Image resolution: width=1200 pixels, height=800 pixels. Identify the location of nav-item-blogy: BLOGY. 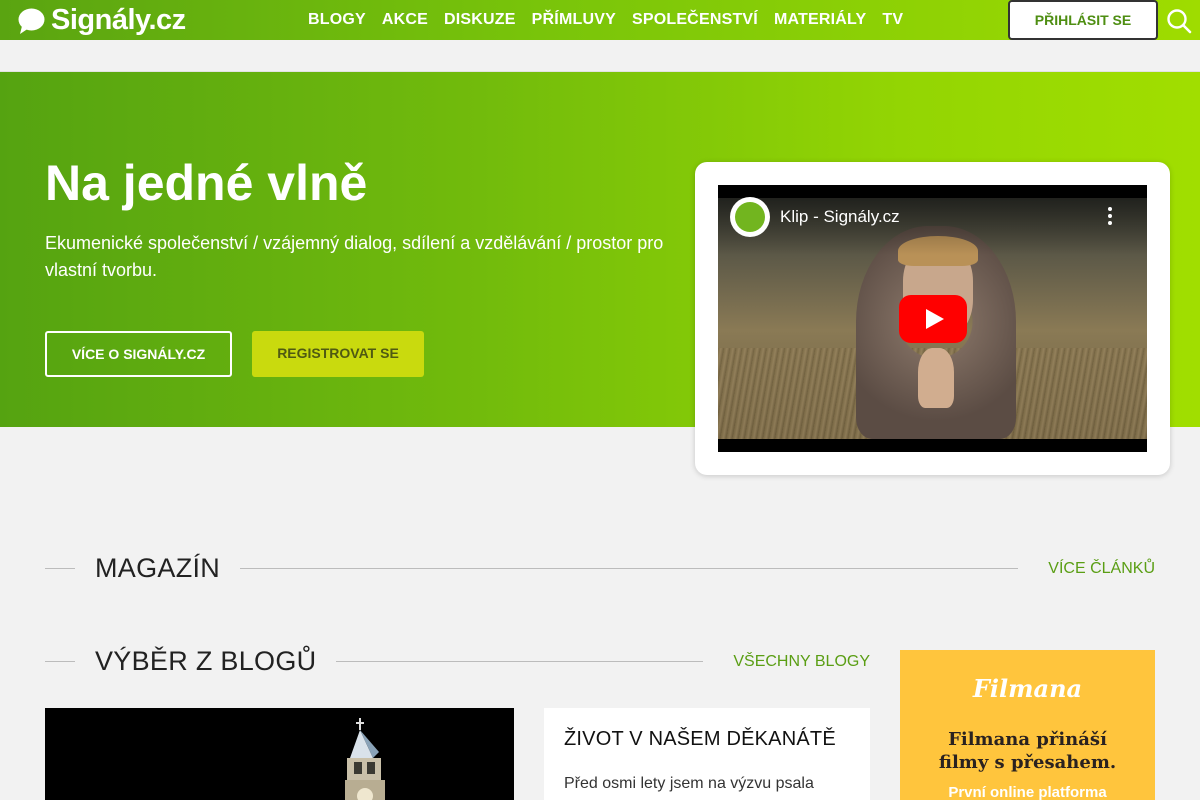
(337, 20).